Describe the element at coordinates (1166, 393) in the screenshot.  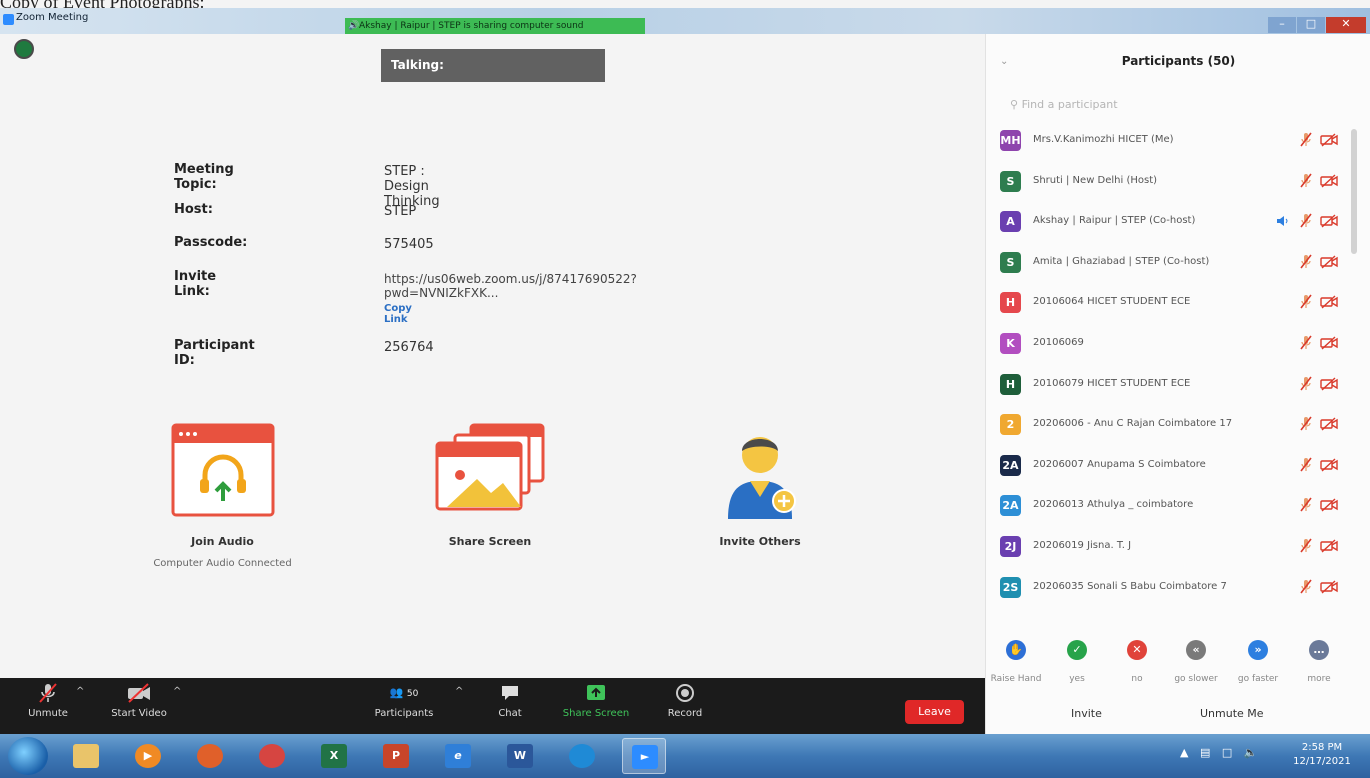
I see `participant-row: H 20106079 HICET STUDENT ECE` at that location.